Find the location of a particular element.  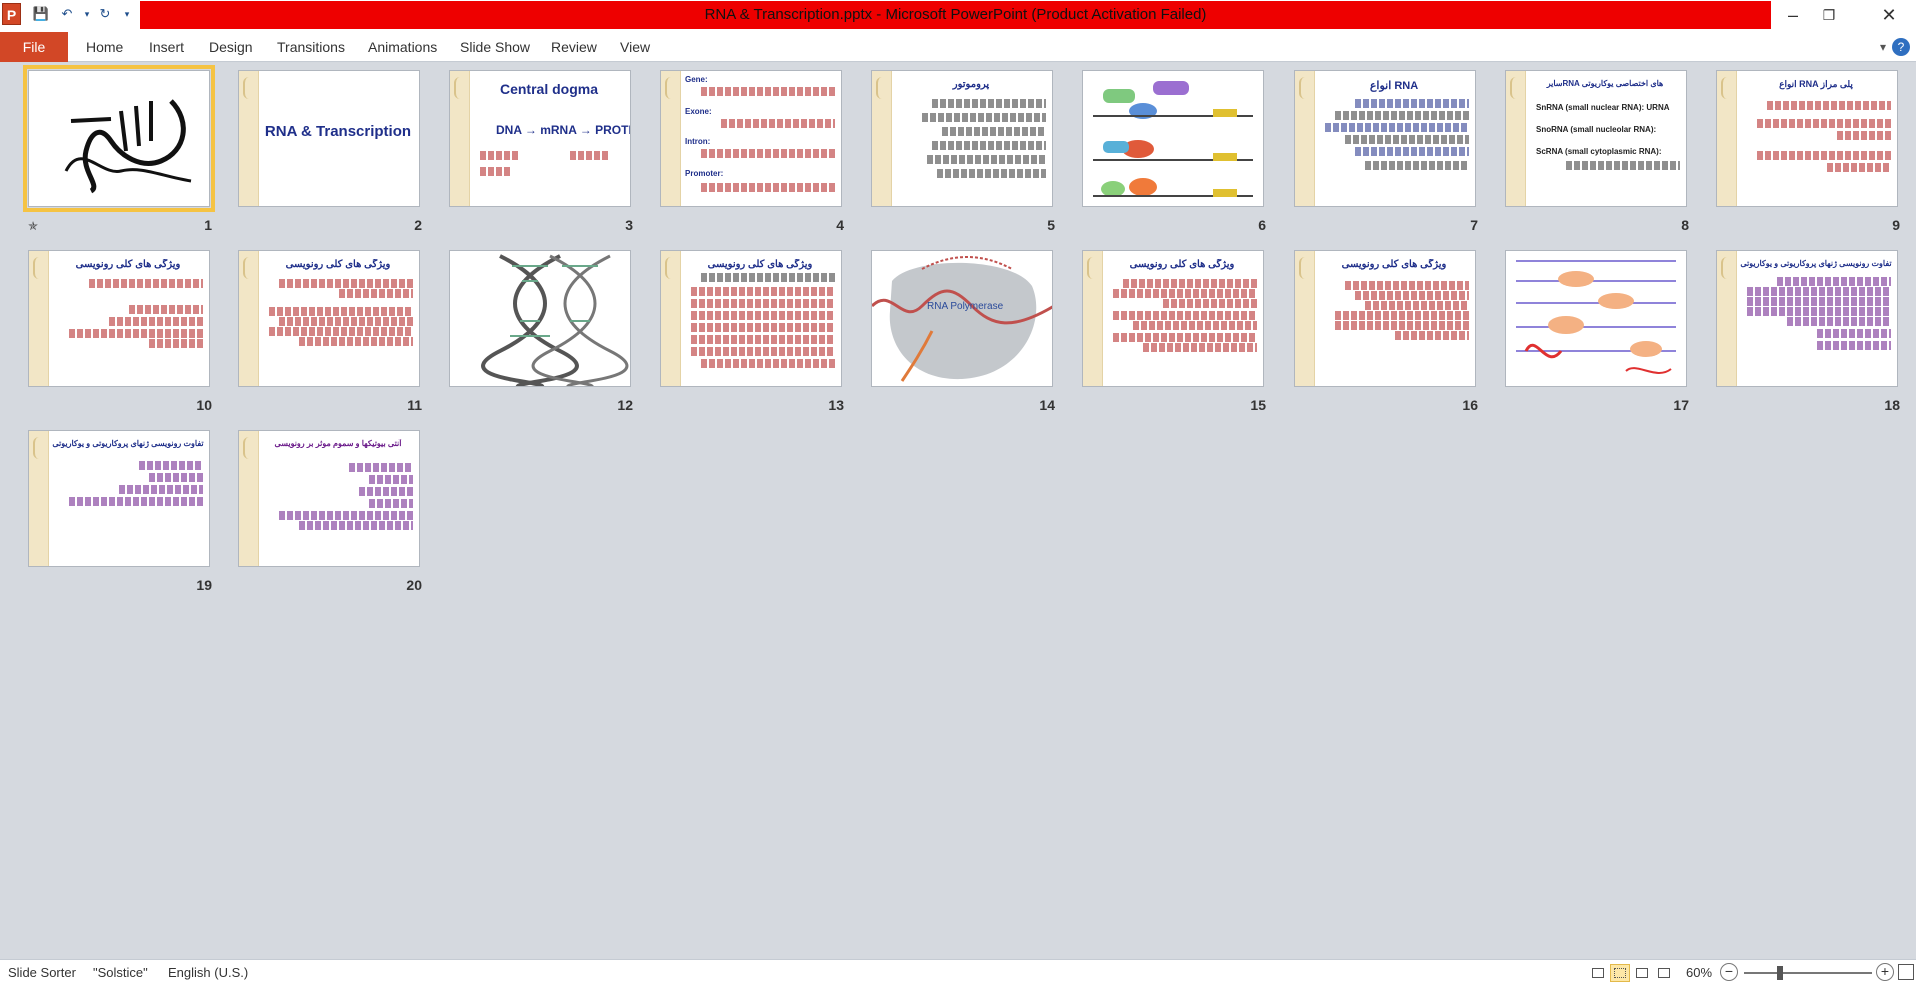

slide-number: 20 is located at coordinates (414, 585).